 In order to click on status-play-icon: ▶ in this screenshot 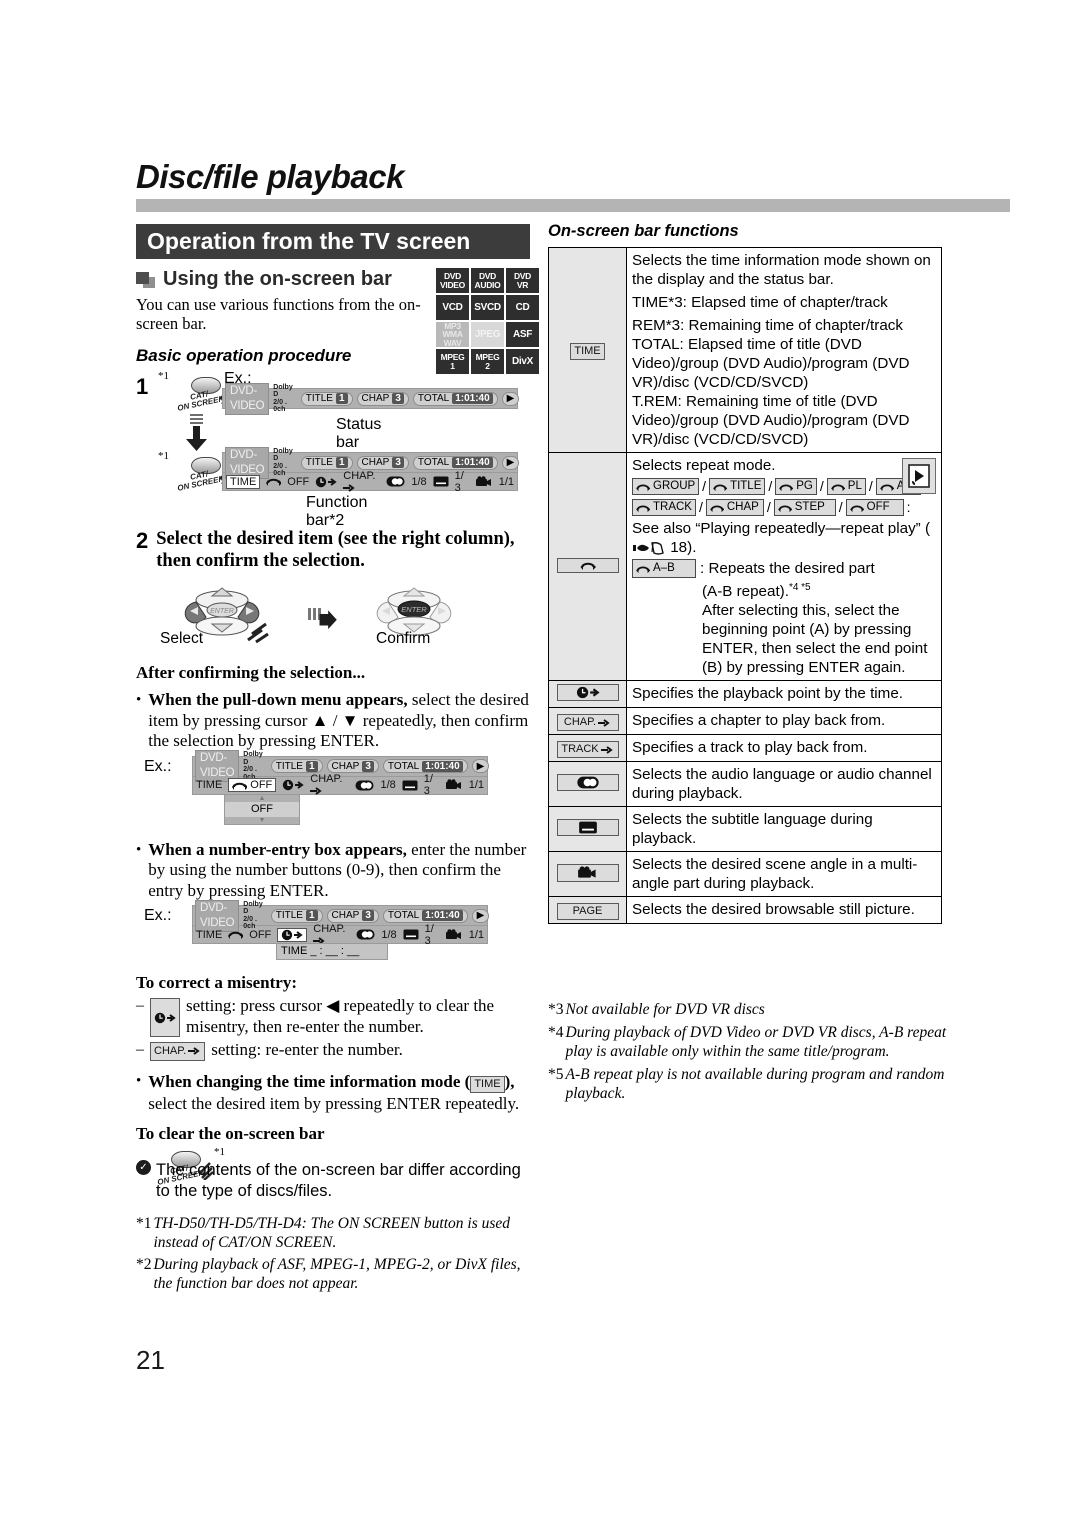, I will do `click(510, 398)`.